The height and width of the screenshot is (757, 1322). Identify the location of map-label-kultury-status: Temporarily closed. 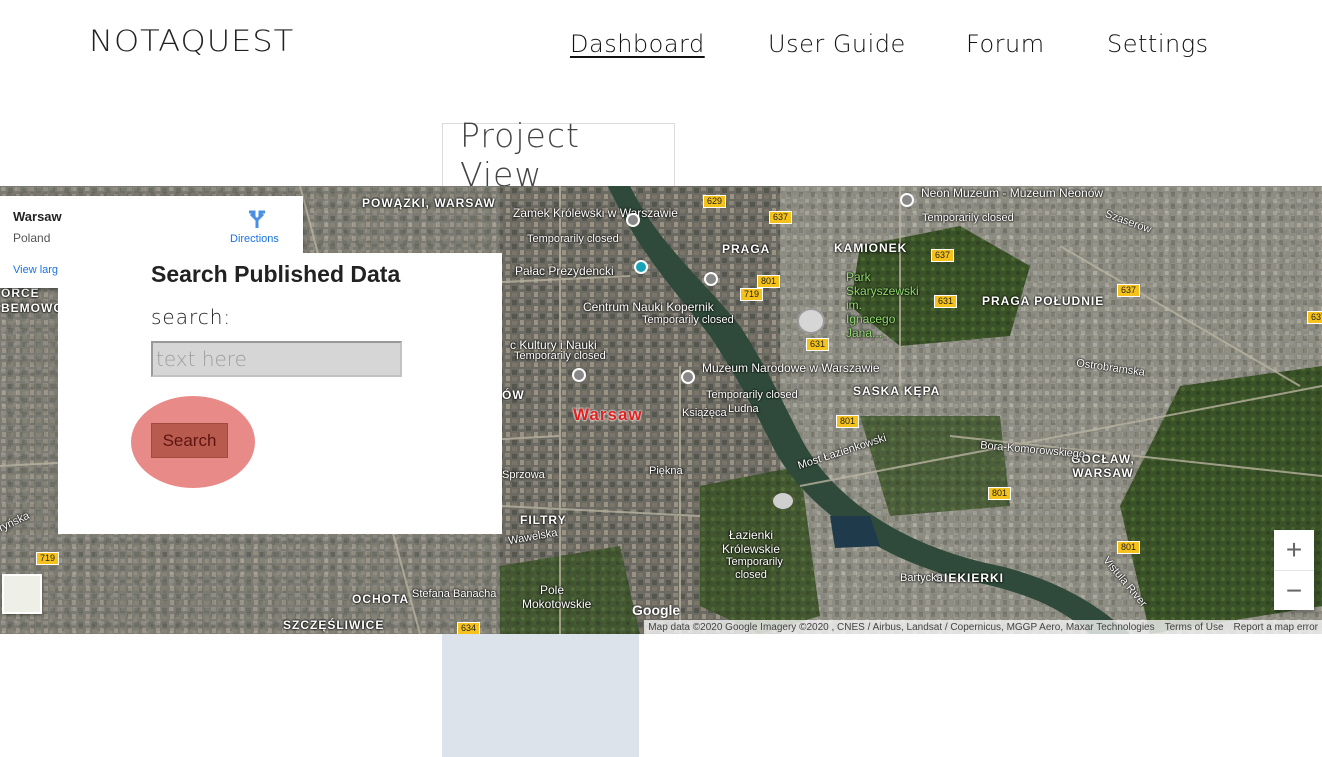
(560, 356).